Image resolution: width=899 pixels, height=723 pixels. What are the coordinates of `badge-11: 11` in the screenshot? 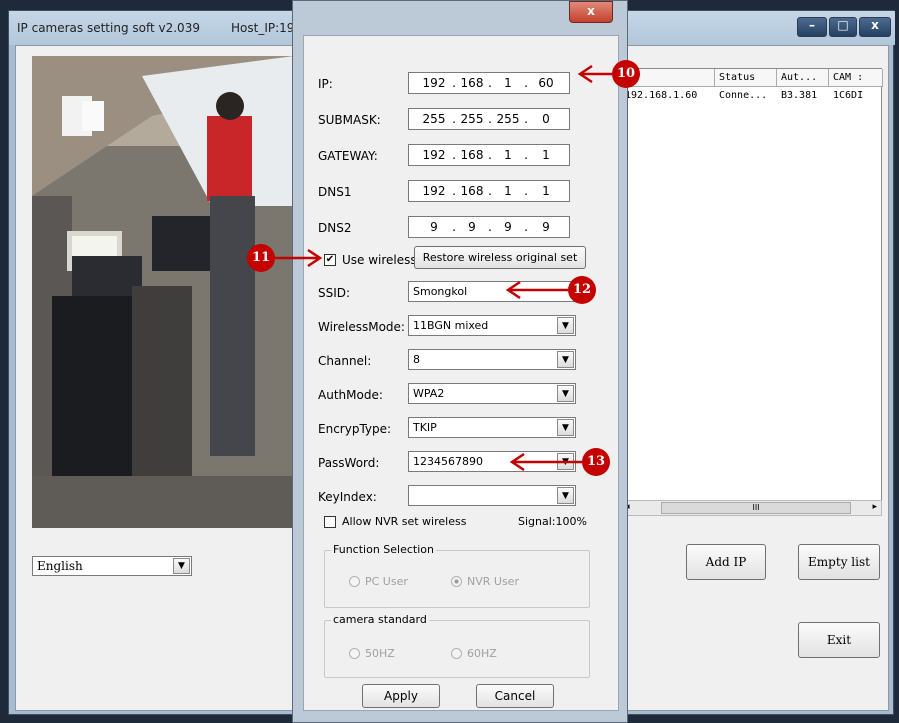 It's located at (261, 258).